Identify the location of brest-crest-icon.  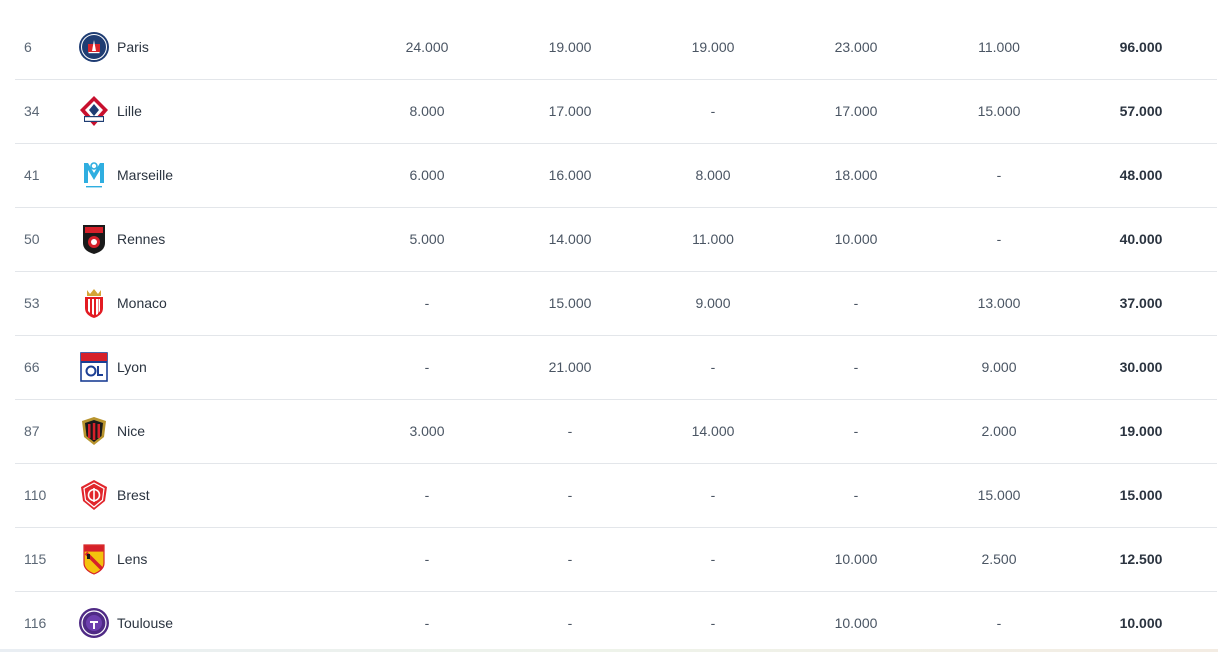
(94, 495).